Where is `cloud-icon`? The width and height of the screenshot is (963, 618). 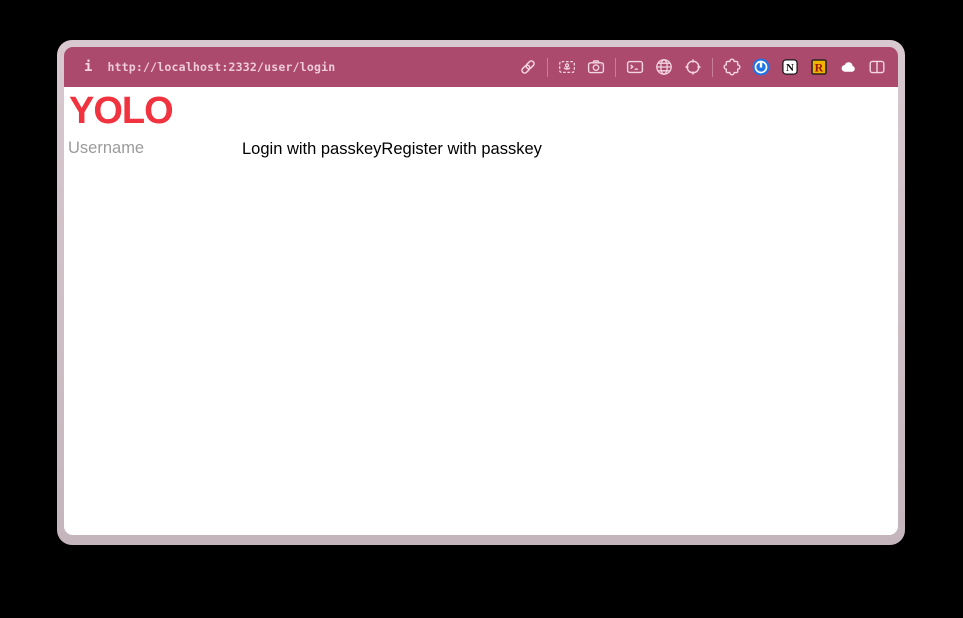
cloud-icon is located at coordinates (848, 67).